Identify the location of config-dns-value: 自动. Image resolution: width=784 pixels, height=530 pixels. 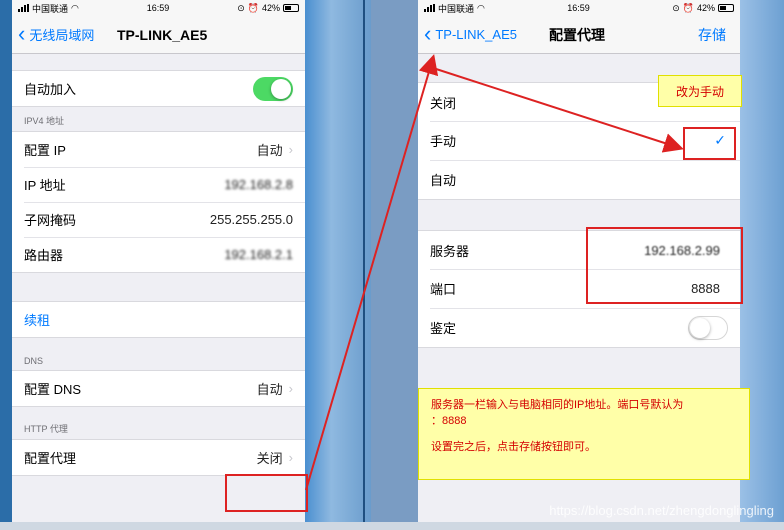
(269, 389).